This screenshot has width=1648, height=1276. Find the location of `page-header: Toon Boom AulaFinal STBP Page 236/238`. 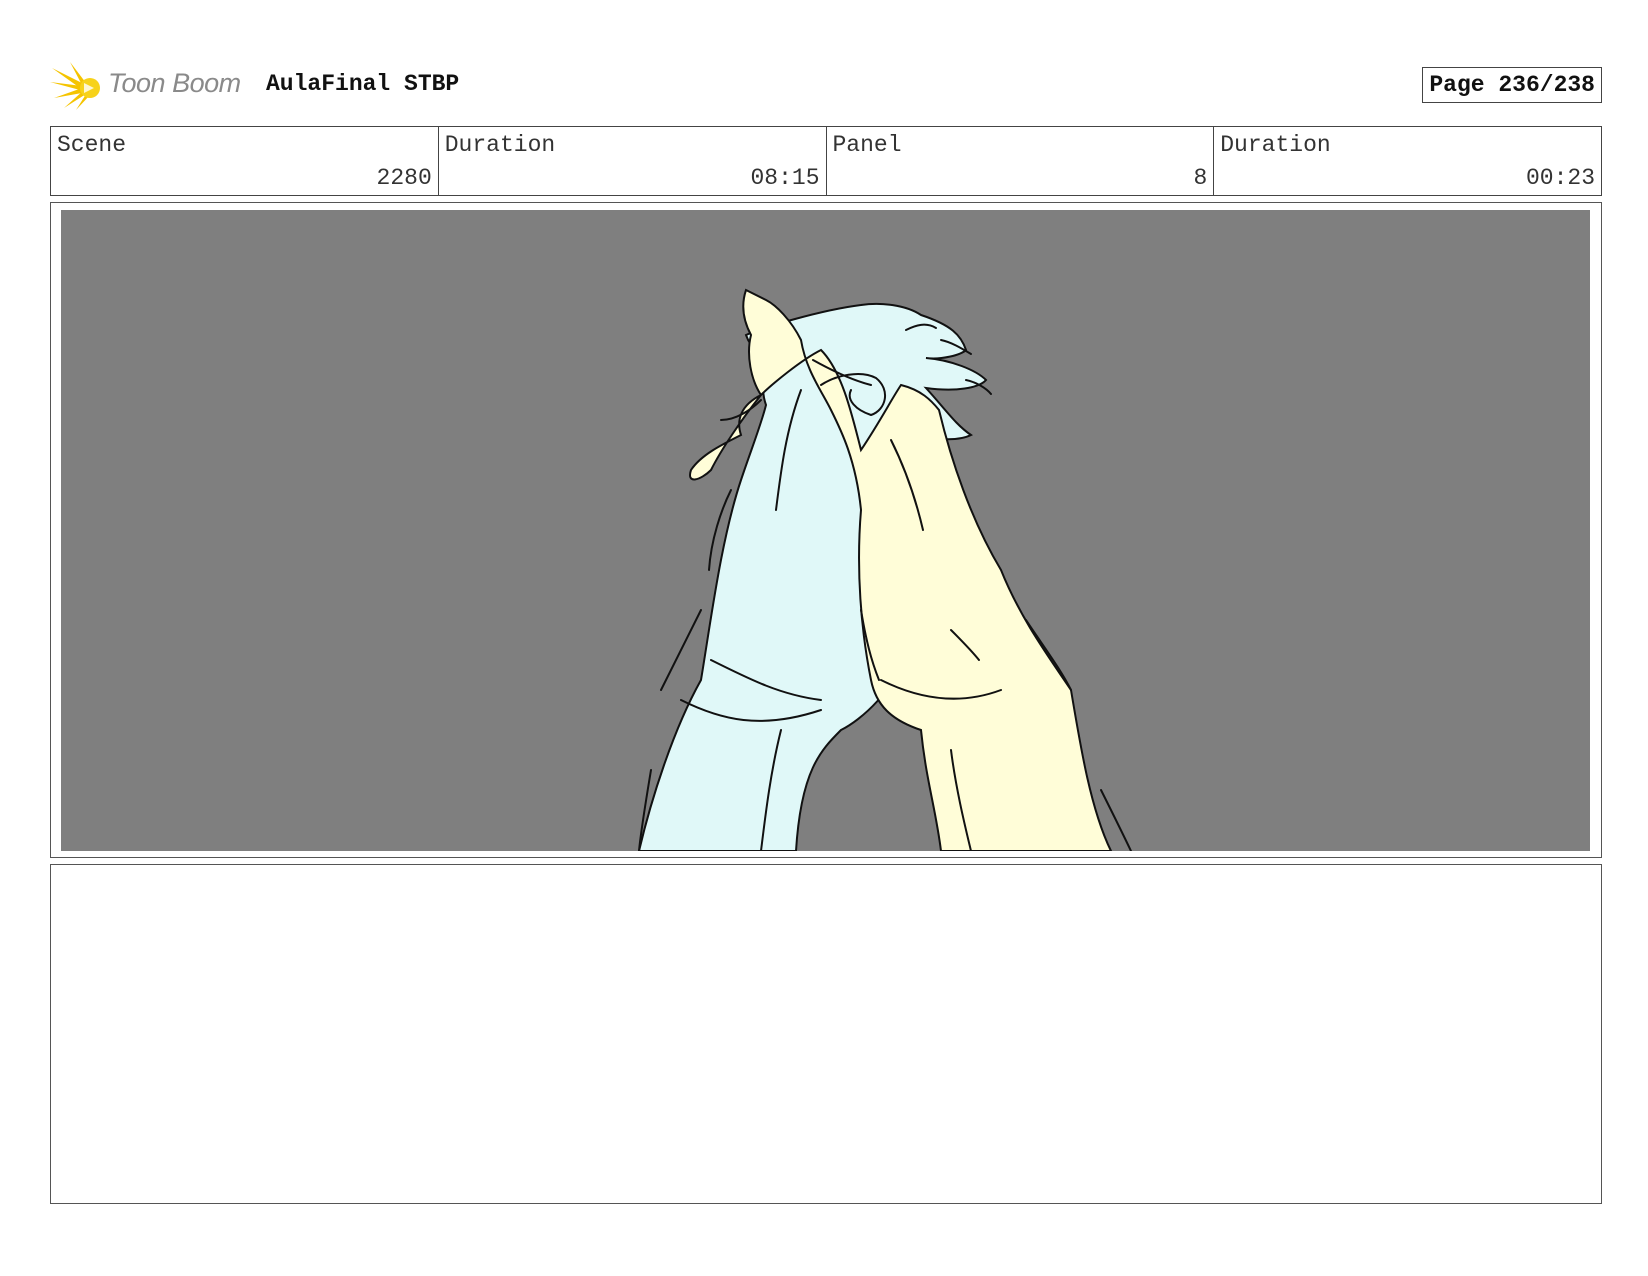

page-header: Toon Boom AulaFinal STBP Page 236/238 is located at coordinates (826, 85).